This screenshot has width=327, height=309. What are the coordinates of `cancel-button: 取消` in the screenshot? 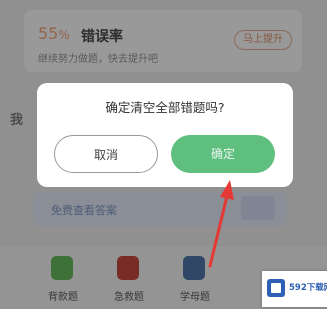 It's located at (106, 154).